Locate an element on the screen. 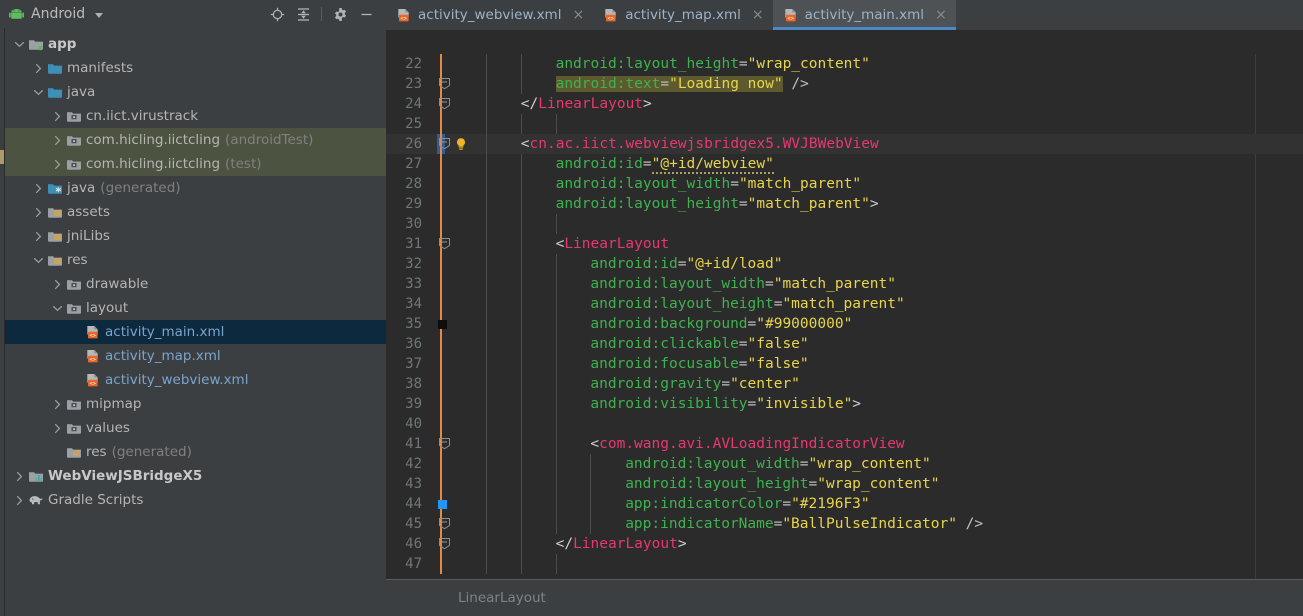  tree-item-assets: assets is located at coordinates (195, 212).